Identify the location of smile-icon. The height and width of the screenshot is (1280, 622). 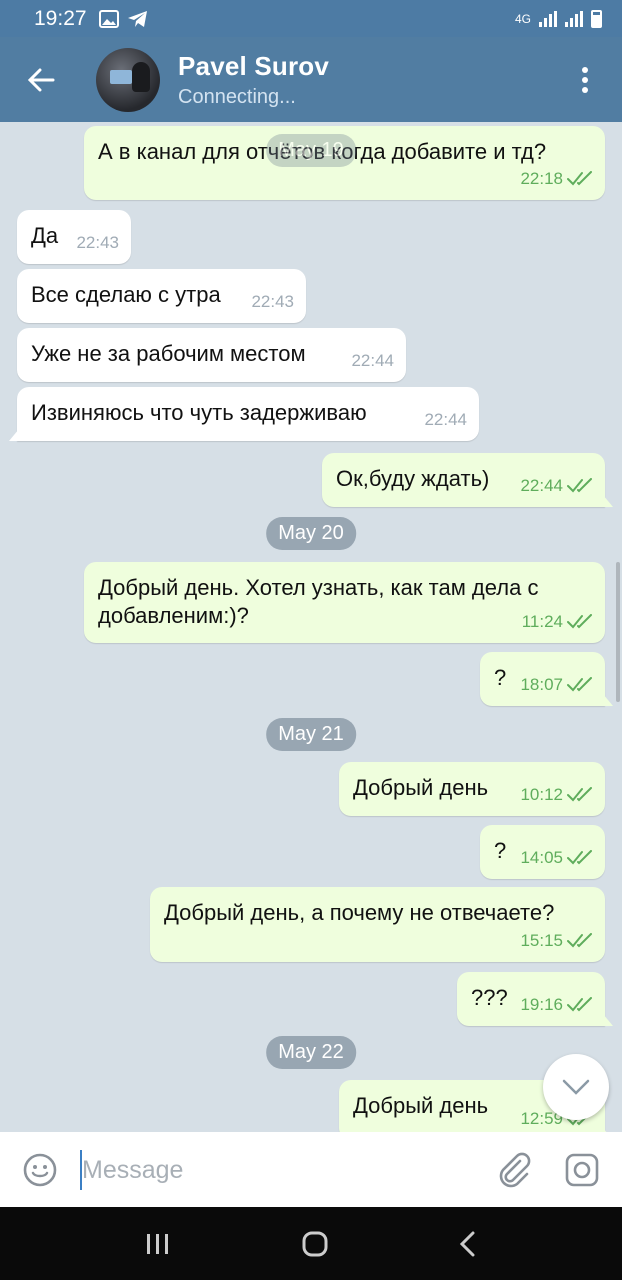
(40, 1170).